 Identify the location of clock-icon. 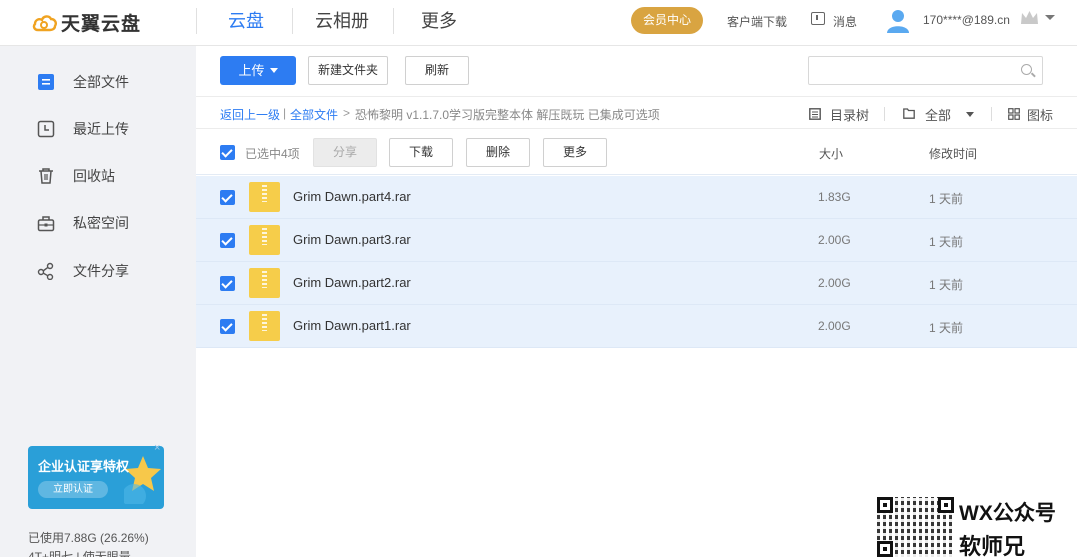
(46, 129).